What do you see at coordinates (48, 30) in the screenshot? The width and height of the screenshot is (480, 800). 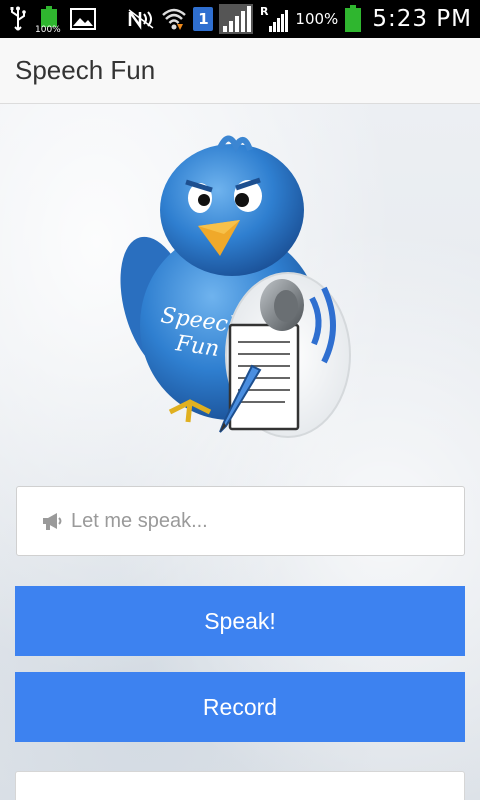 I see `battery-small-label: 100%` at bounding box center [48, 30].